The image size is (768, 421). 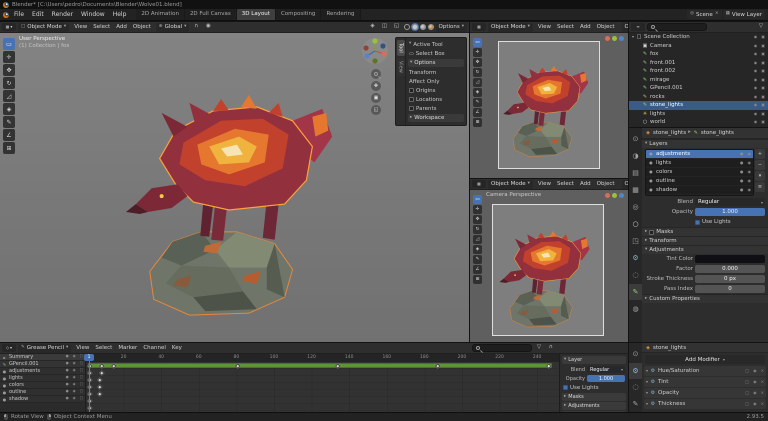 What do you see at coordinates (103, 348) in the screenshot?
I see `dope-sheet-menu-item: Select` at bounding box center [103, 348].